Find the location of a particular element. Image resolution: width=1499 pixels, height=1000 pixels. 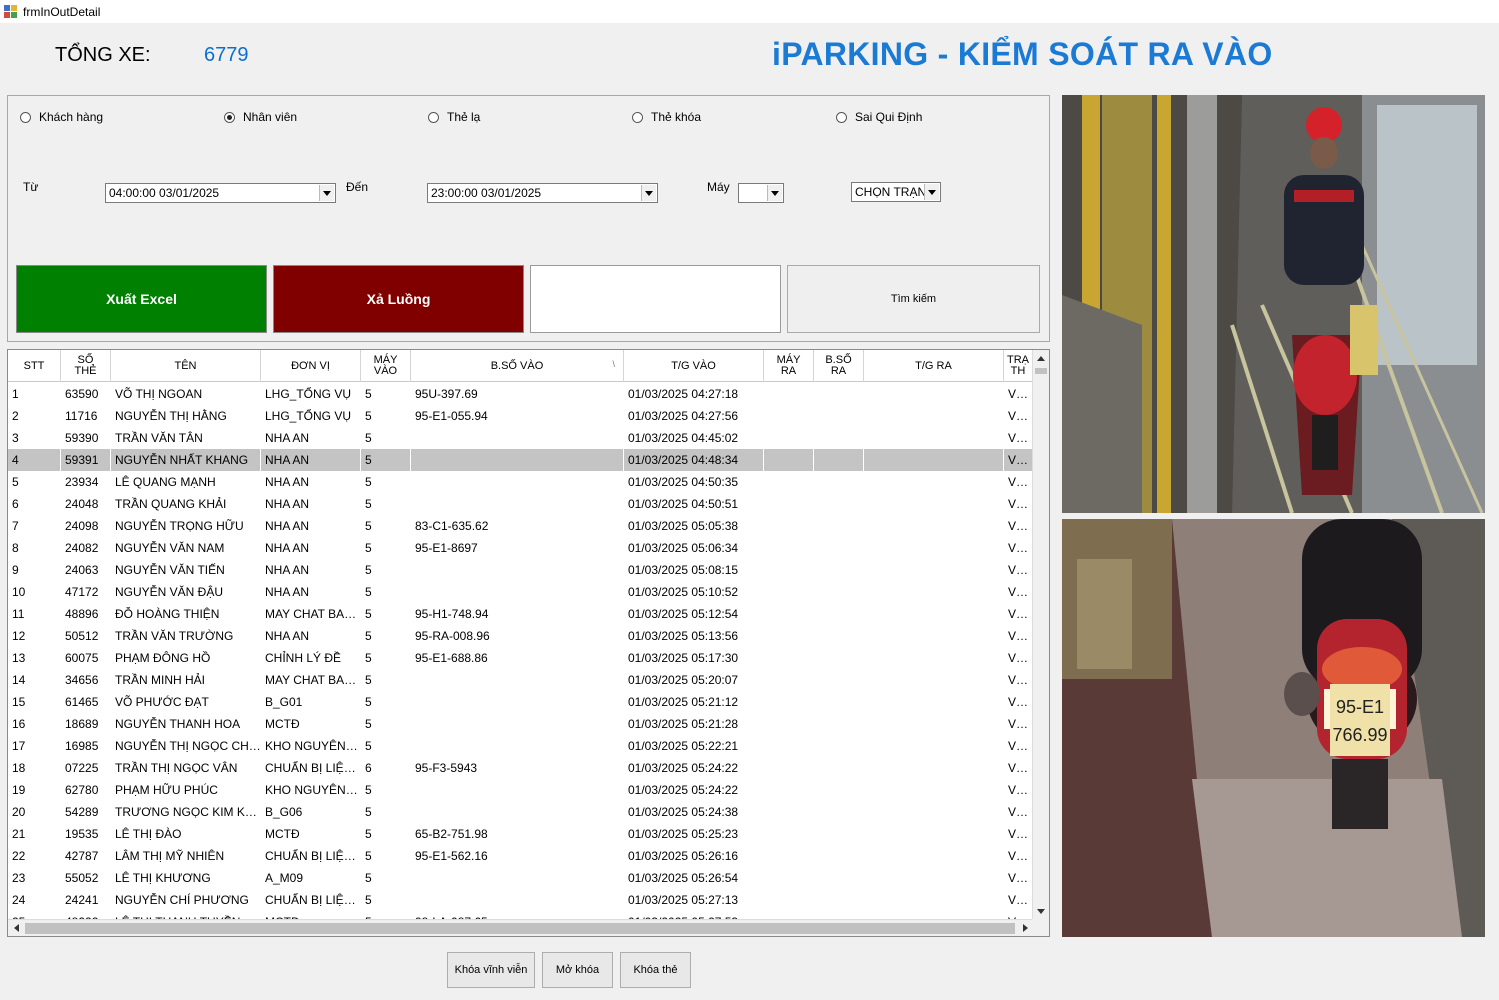

cell-stt: 5 is located at coordinates (34, 482).